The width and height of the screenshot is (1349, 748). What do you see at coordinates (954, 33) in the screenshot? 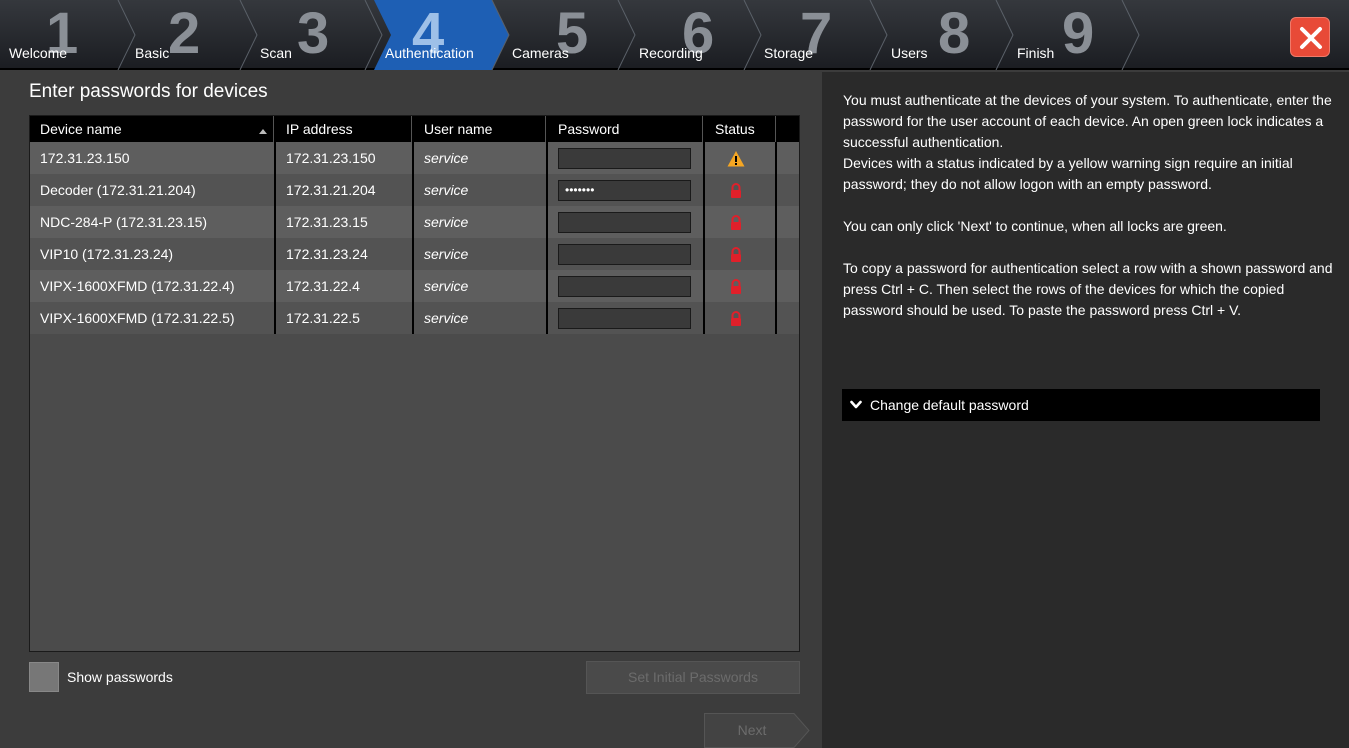
I see `step-number: 8` at bounding box center [954, 33].